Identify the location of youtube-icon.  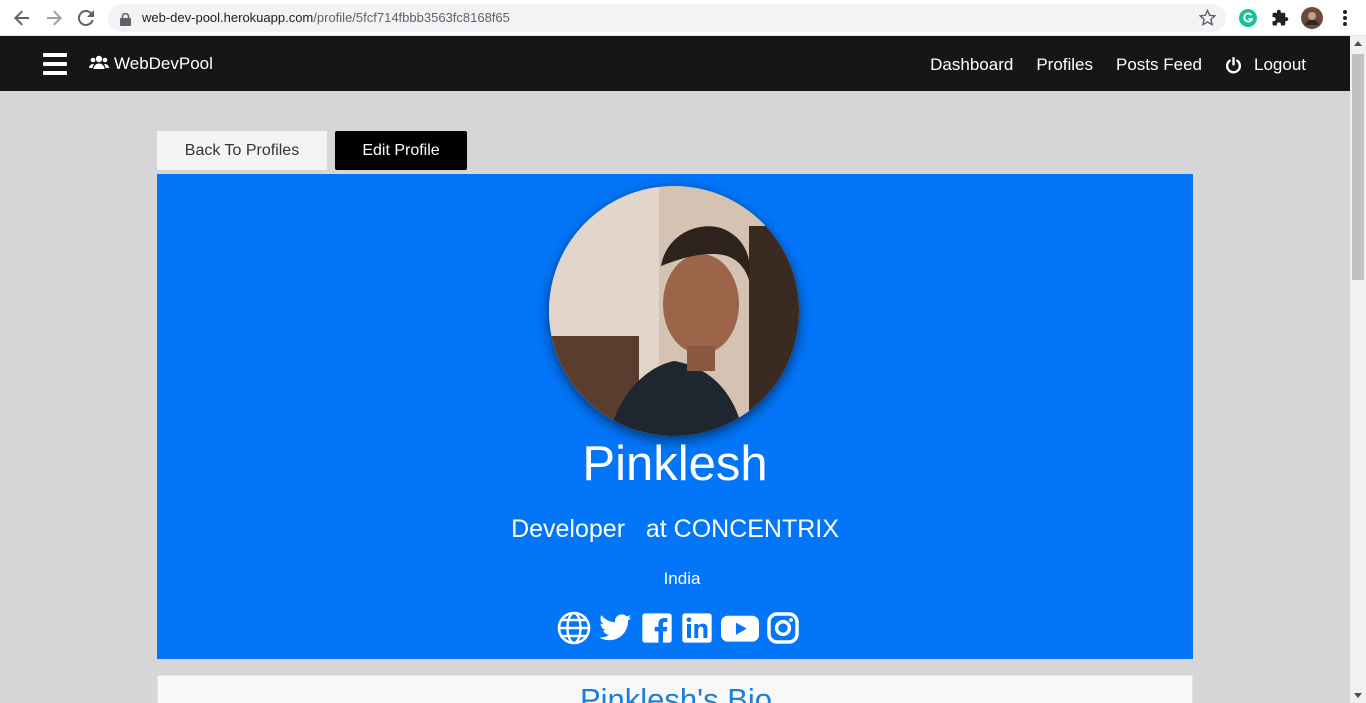
(740, 628).